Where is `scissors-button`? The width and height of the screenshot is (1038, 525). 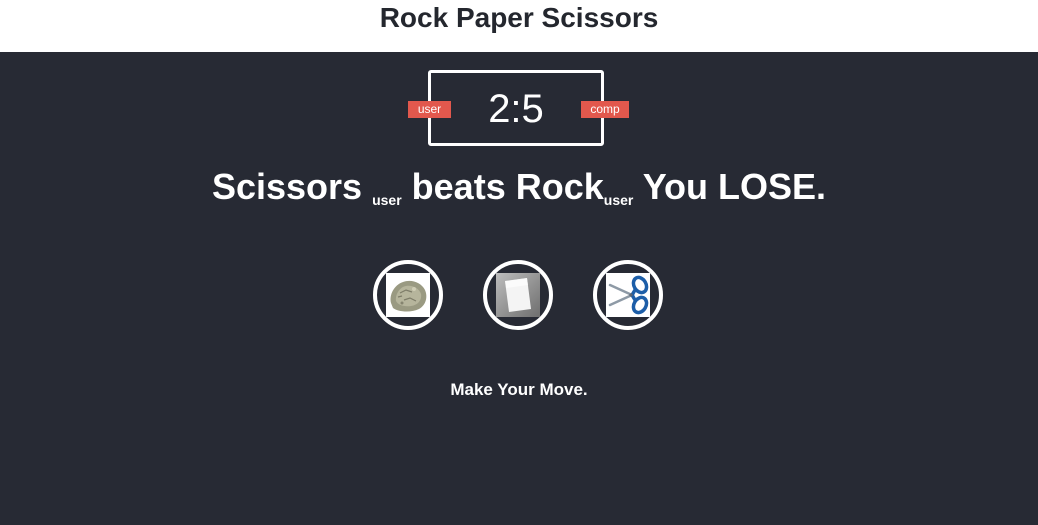
scissors-button is located at coordinates (628, 295).